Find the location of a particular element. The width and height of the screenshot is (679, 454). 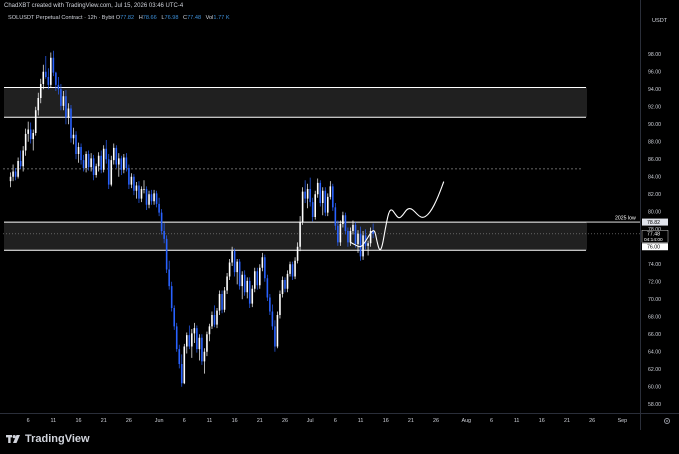

high-value: 78.66 is located at coordinates (149, 18).